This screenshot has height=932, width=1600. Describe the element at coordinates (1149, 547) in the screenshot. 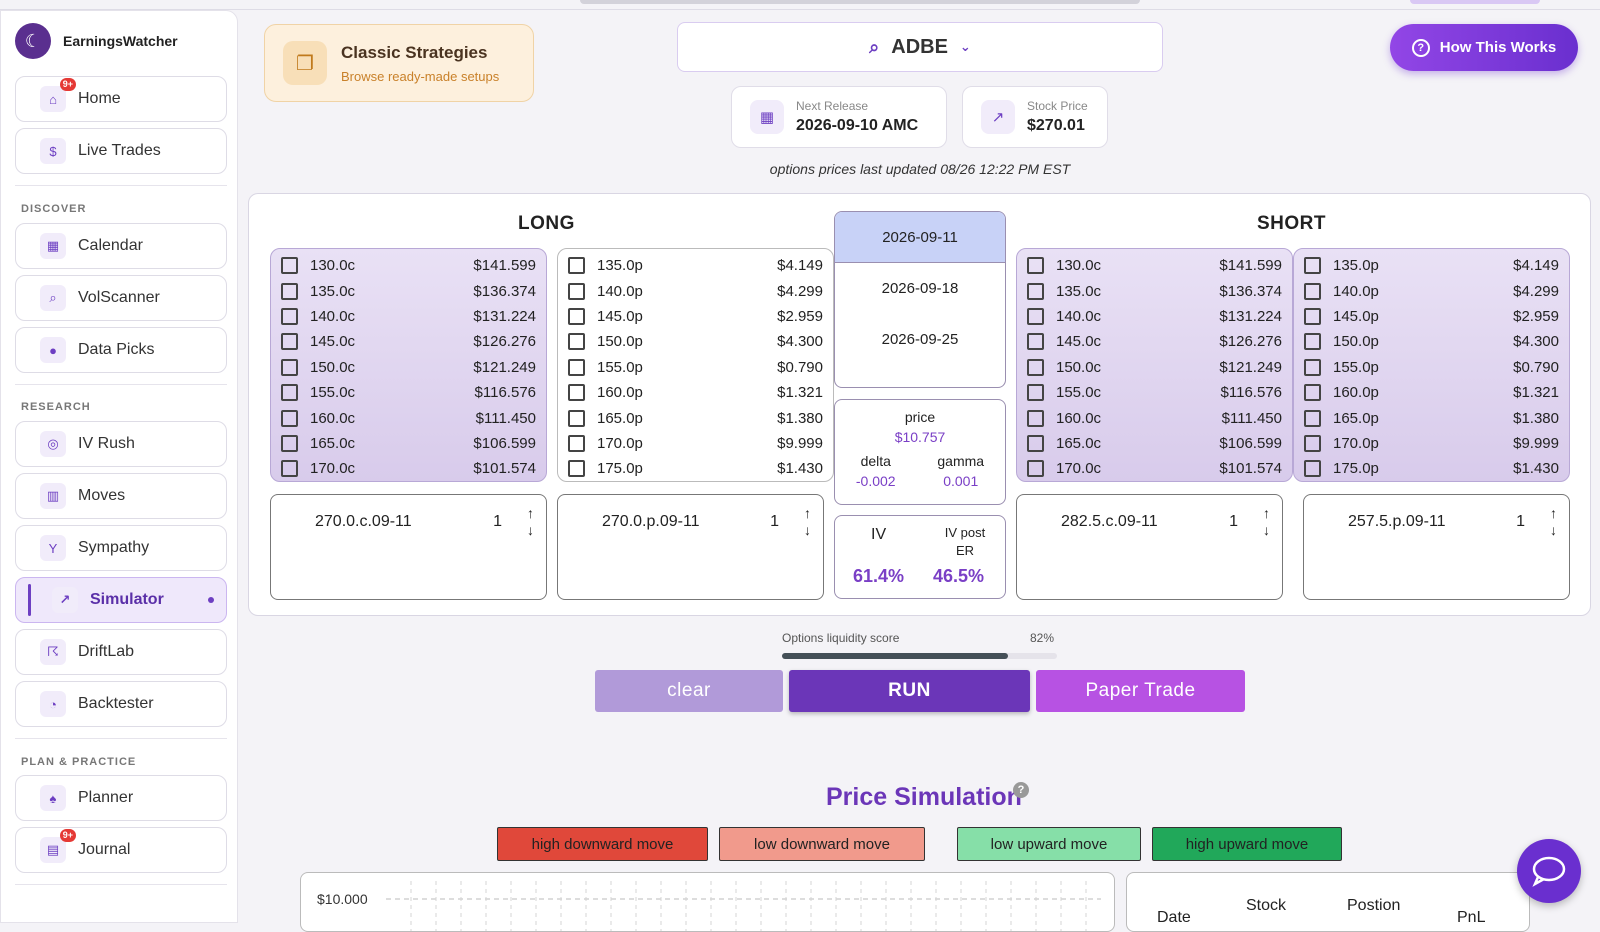

I see `leg-card: 282.5.c.09-11 1 ↑ ↓` at that location.